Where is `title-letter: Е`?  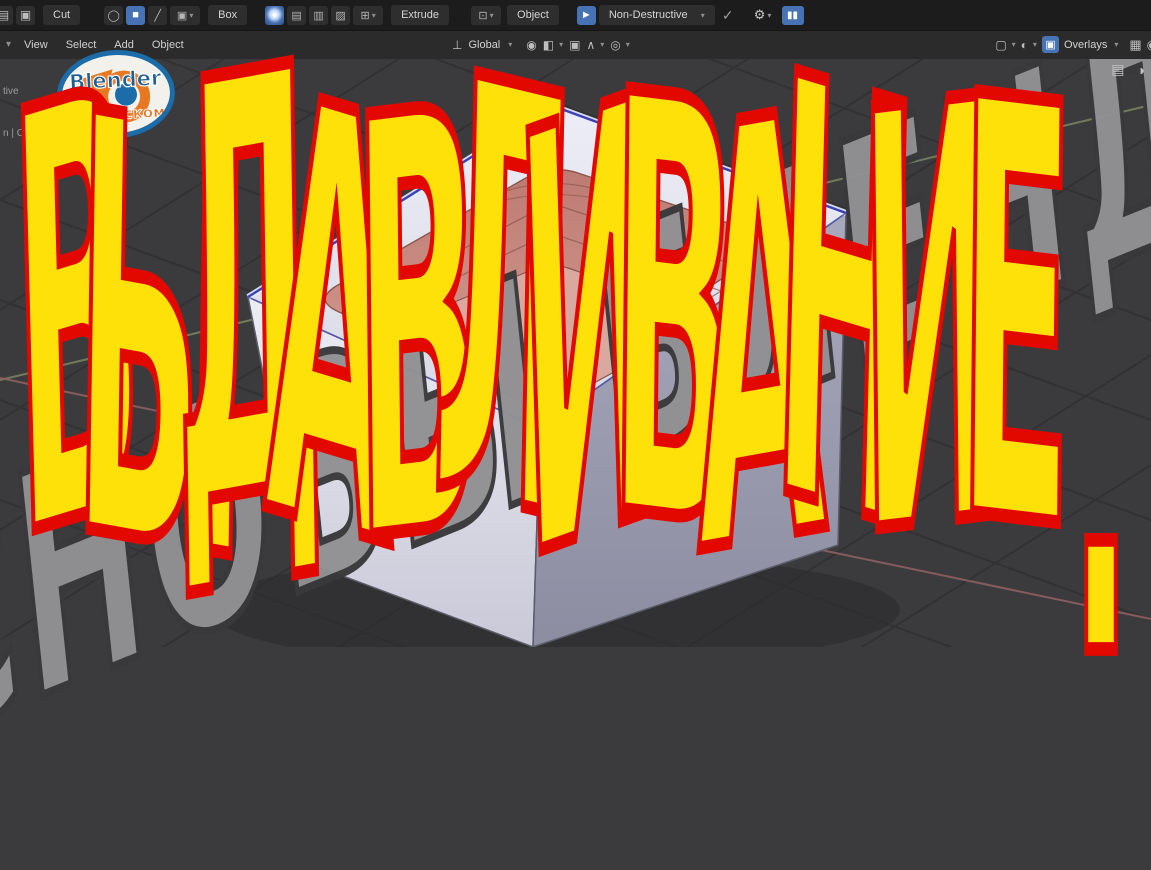
title-letter: Е is located at coordinates (1015, 332).